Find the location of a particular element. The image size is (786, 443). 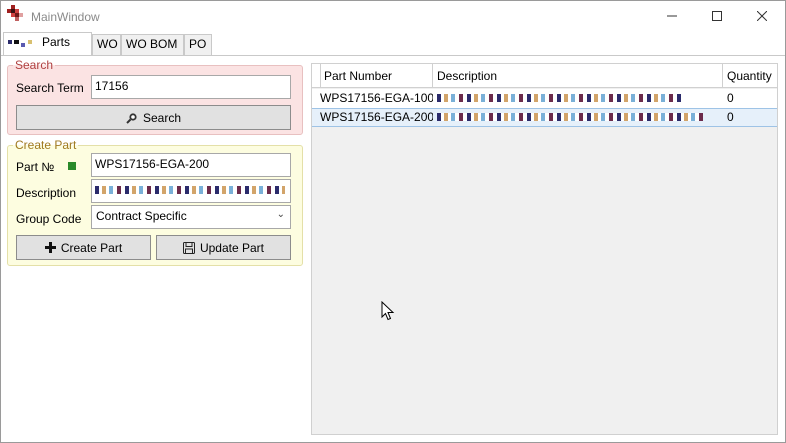

mouse-cursor-icon is located at coordinates (388, 311).